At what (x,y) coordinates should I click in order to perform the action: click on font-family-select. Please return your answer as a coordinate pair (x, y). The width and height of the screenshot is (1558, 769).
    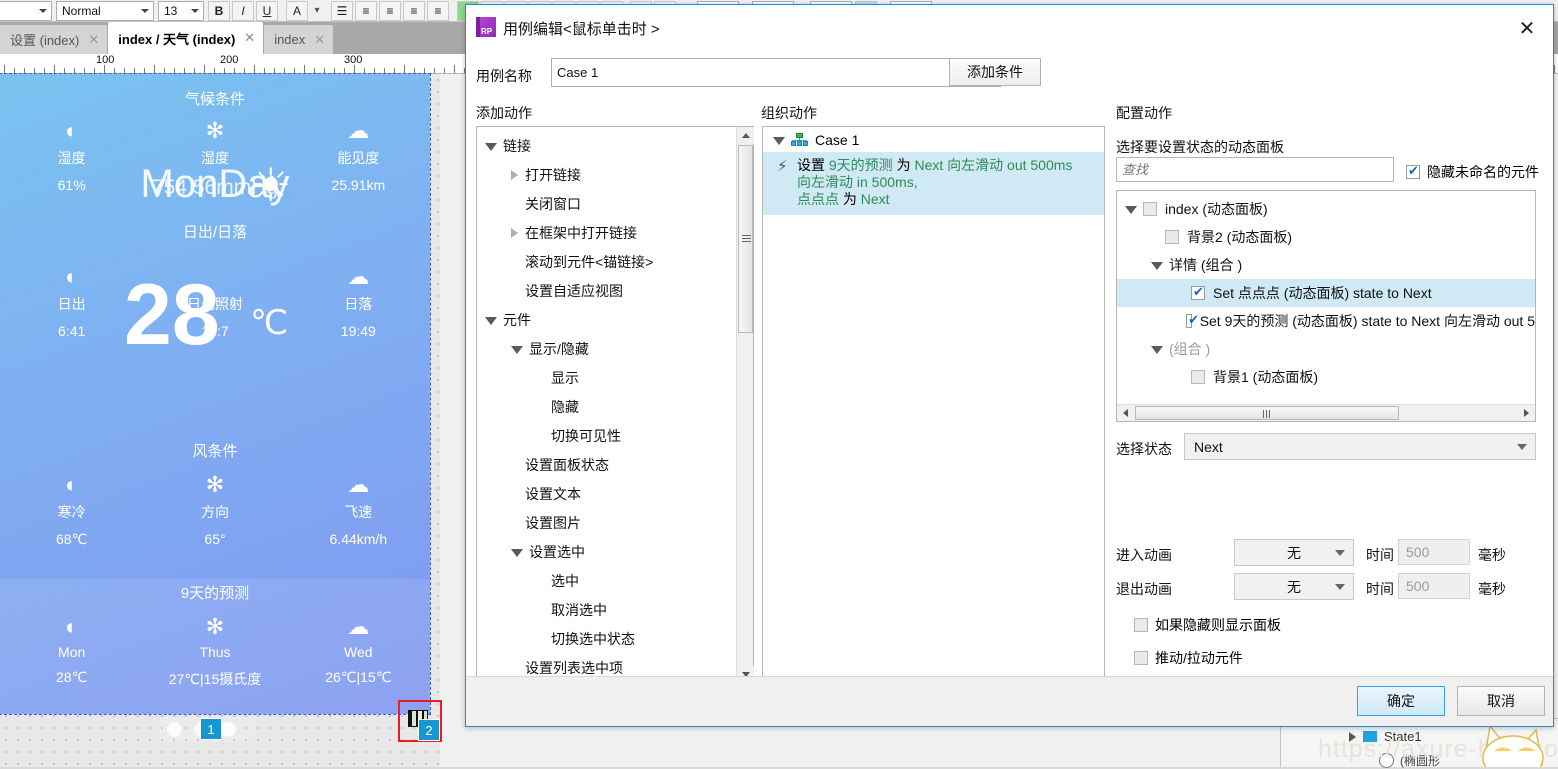
    Looking at the image, I should click on (26, 10).